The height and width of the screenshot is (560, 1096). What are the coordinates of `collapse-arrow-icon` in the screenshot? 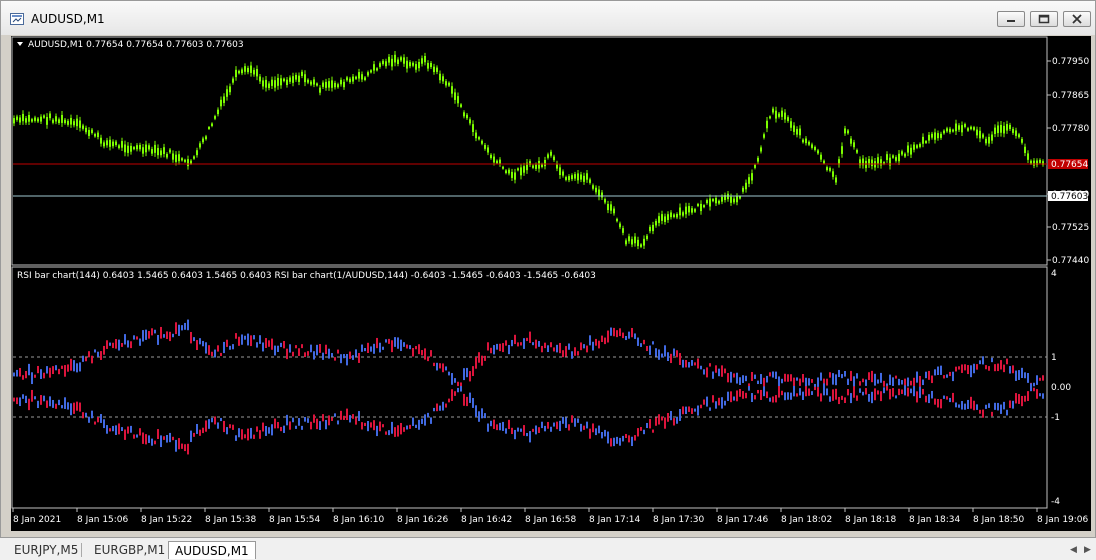 It's located at (20, 44).